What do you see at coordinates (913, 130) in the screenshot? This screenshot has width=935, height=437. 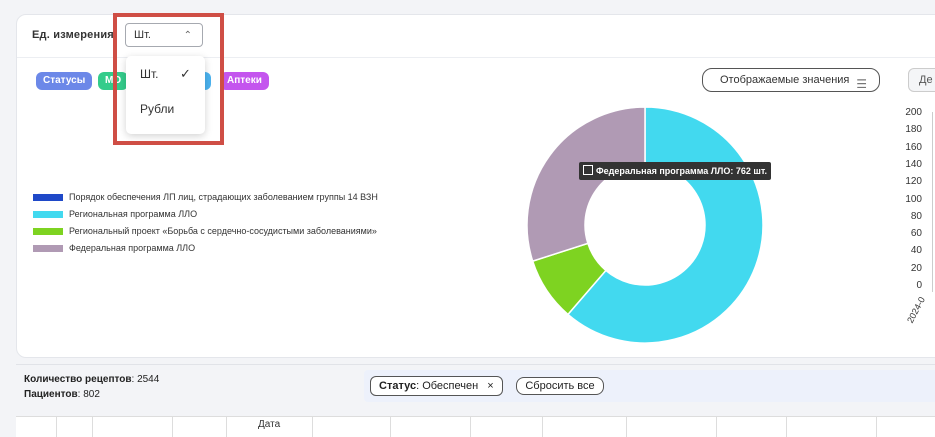 I see `y-tick-label: 180` at bounding box center [913, 130].